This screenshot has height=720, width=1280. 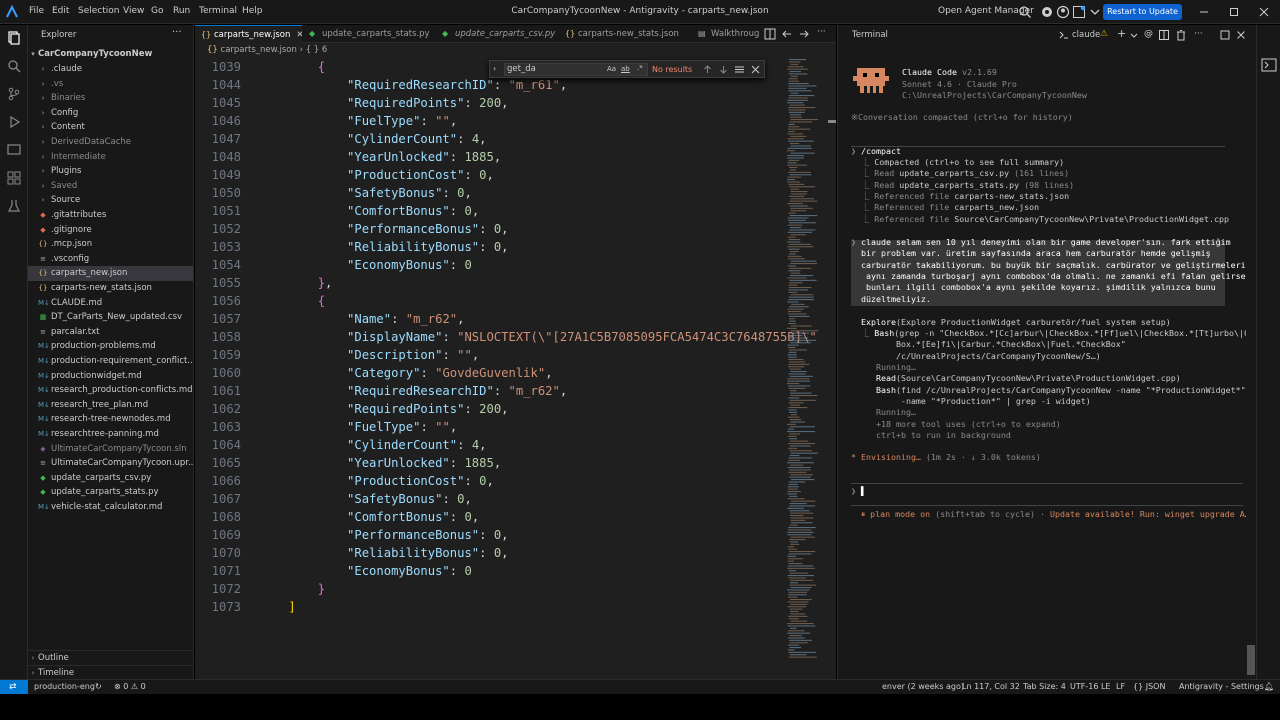 What do you see at coordinates (218, 11) in the screenshot?
I see `menu-terminal: Terminal` at bounding box center [218, 11].